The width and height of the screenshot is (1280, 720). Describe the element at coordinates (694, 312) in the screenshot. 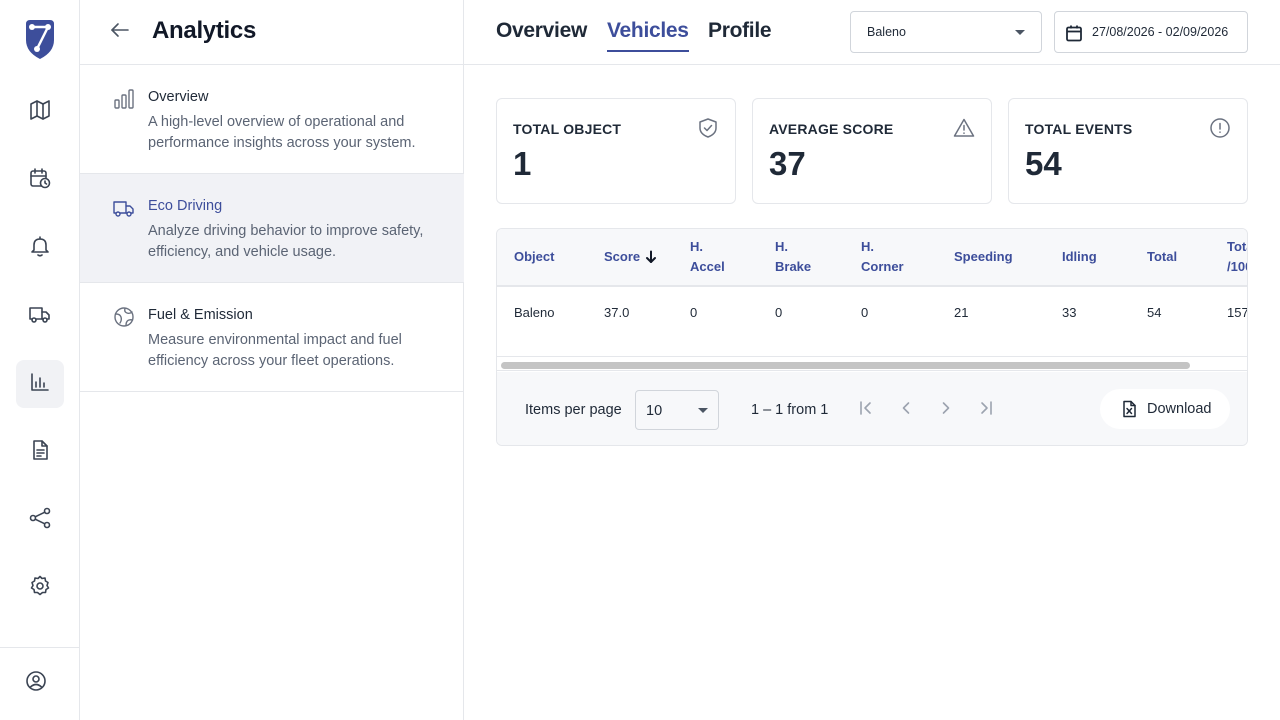

I see `cell-h-accel: 0` at that location.